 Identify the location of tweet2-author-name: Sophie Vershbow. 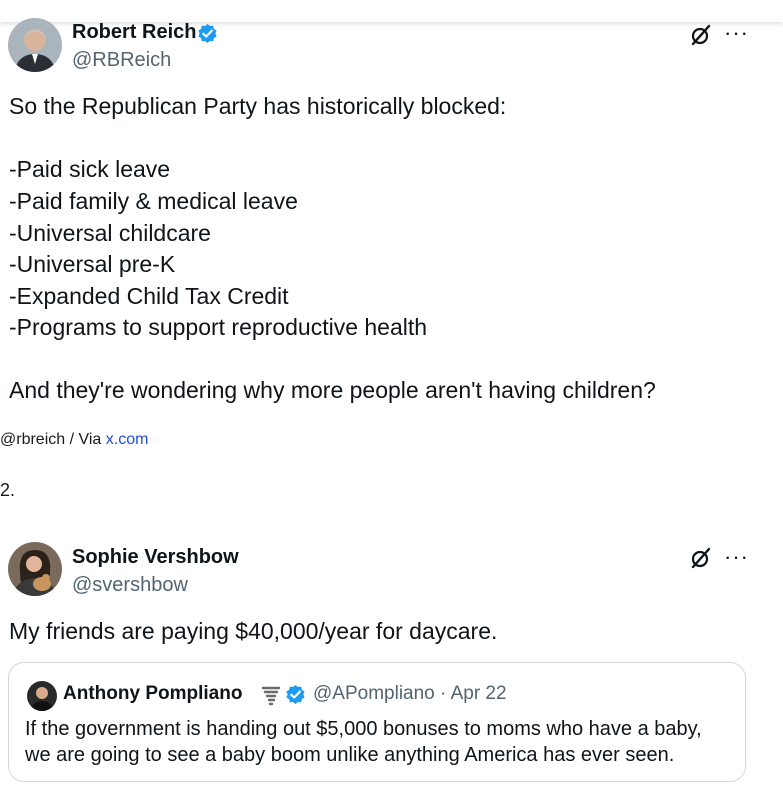
(155, 557).